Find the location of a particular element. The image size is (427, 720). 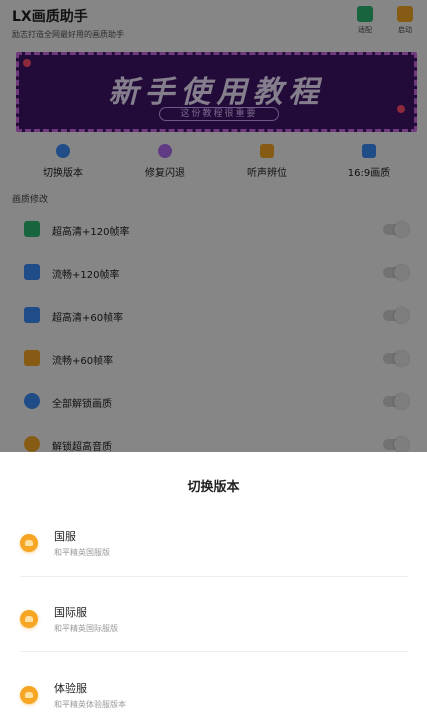

version-name: 体验服 is located at coordinates (70, 688).